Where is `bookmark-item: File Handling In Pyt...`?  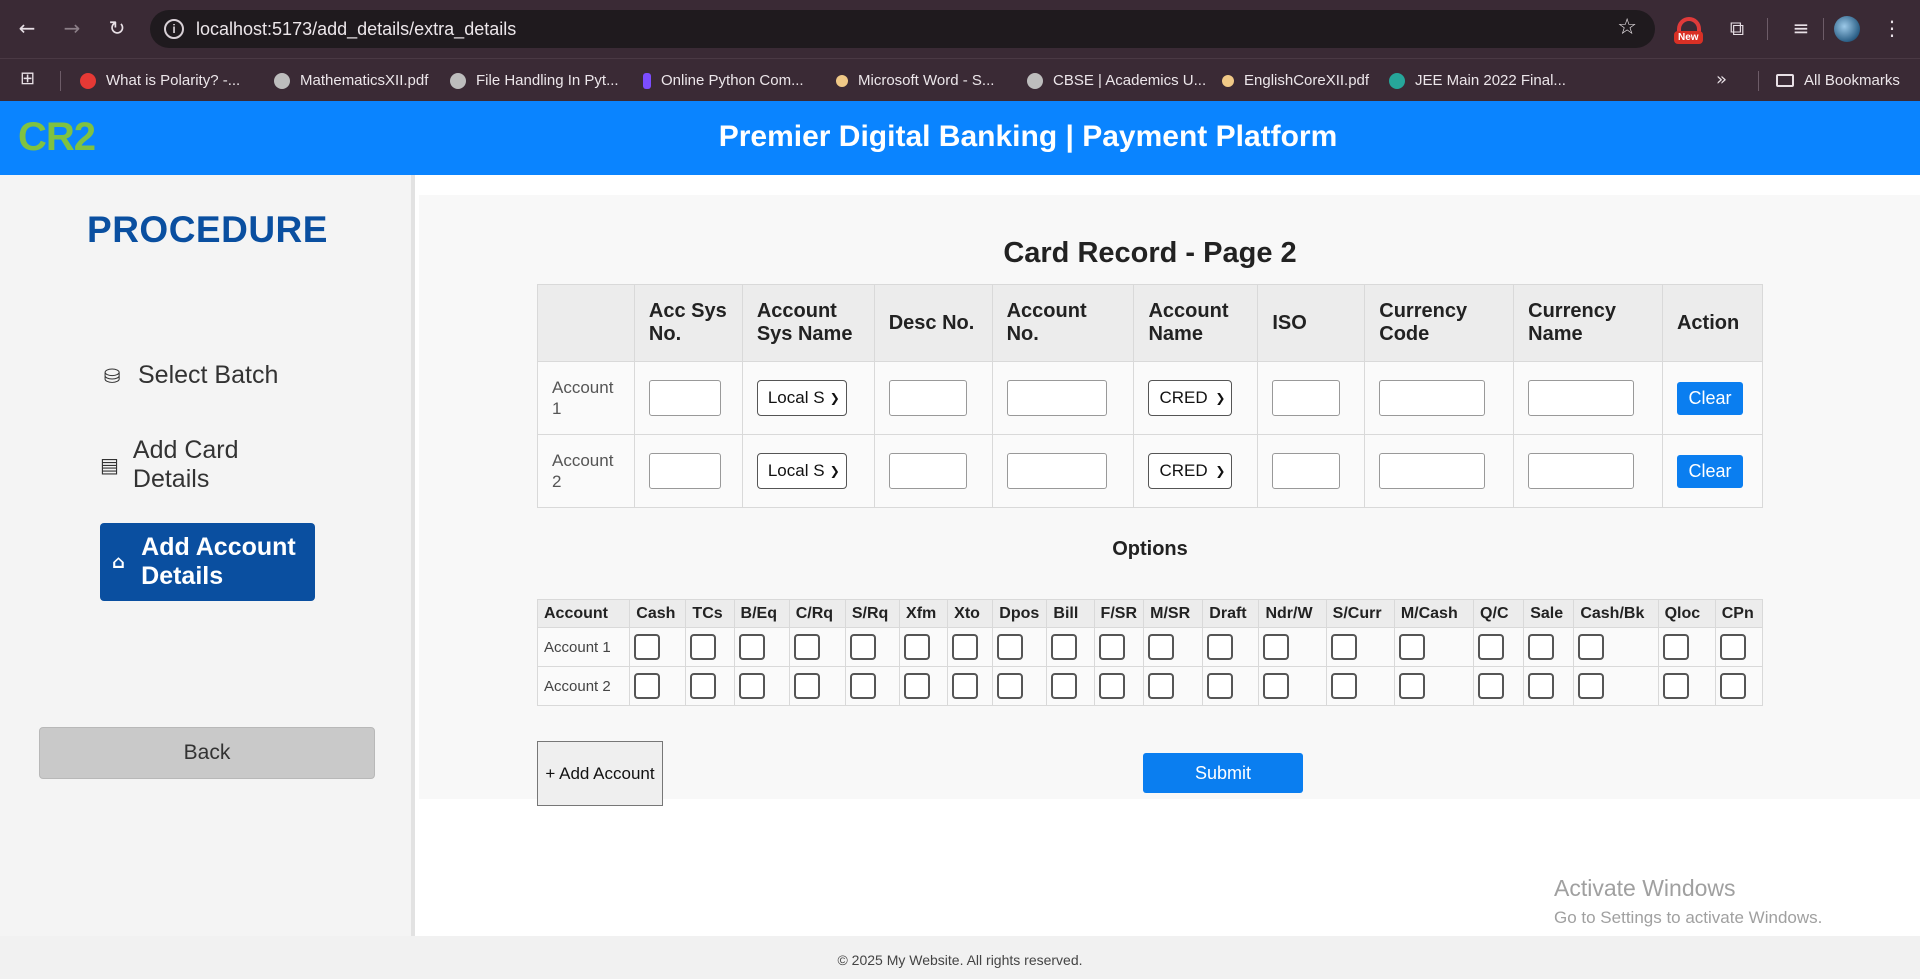 bookmark-item: File Handling In Pyt... is located at coordinates (534, 80).